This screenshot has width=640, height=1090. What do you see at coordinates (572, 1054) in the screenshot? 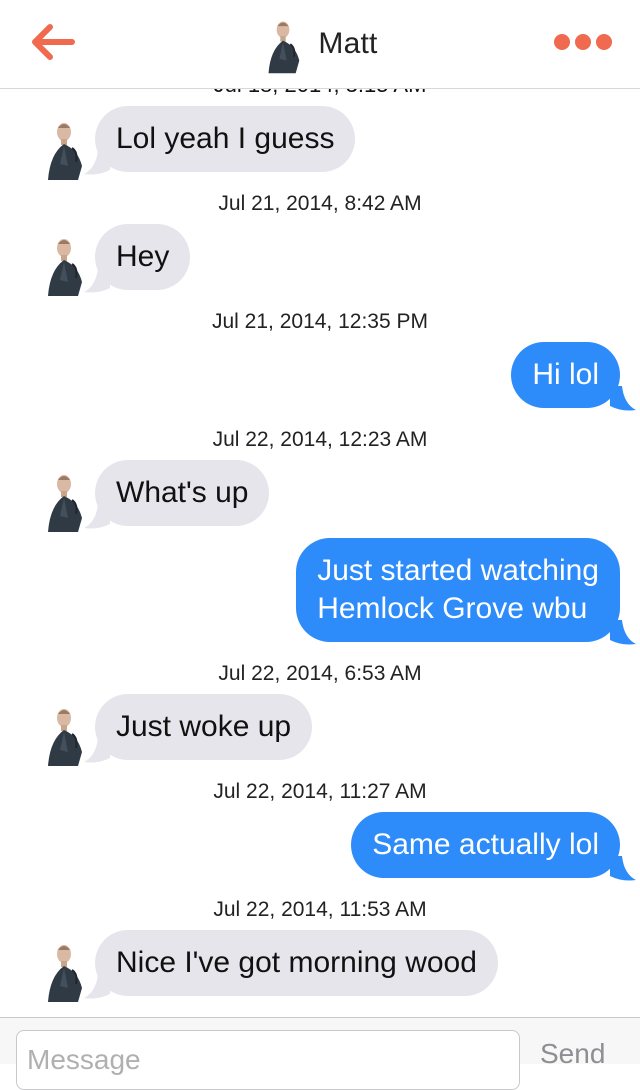
I see `send-button: Send` at bounding box center [572, 1054].